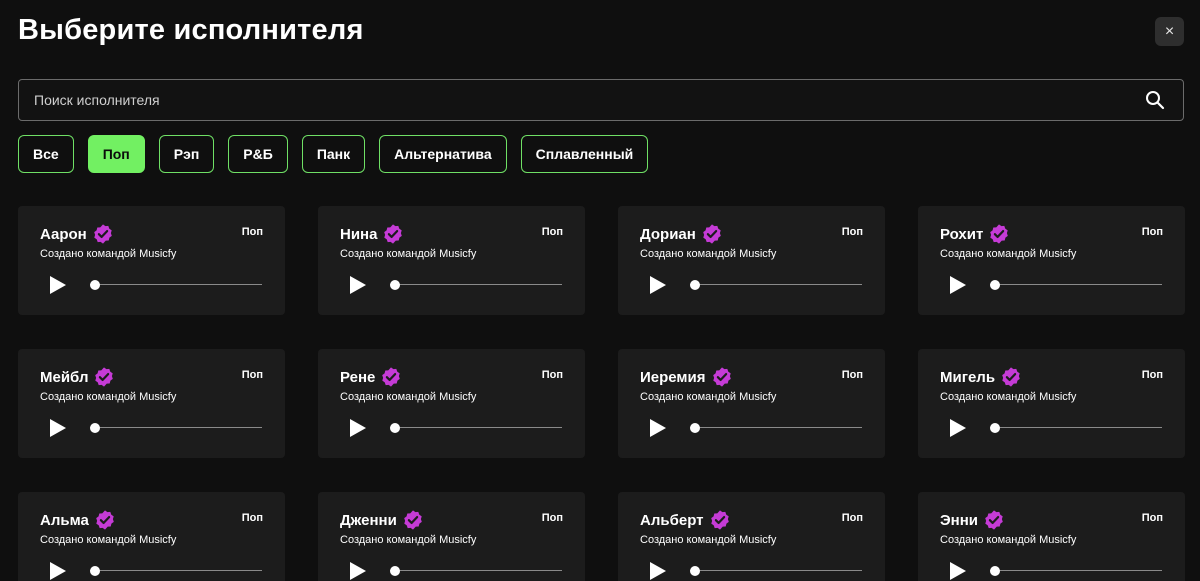 The width and height of the screenshot is (1200, 581). Describe the element at coordinates (186, 154) in the screenshot. I see `genre-filter-chip: Рэп` at that location.